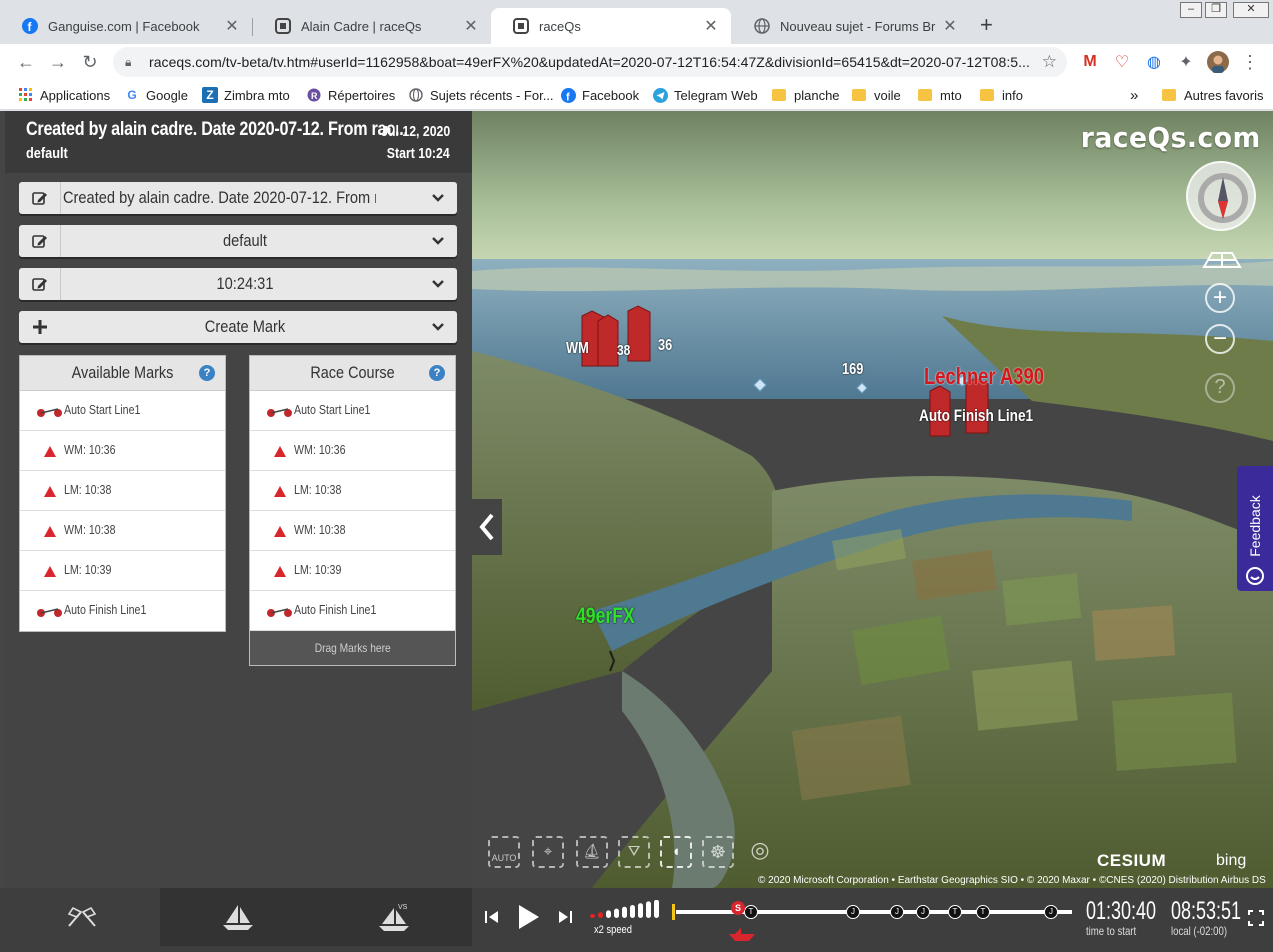 This screenshot has width=1273, height=952. What do you see at coordinates (238, 284) in the screenshot?
I see `start-time-dropdown: 10:24:31` at bounding box center [238, 284].